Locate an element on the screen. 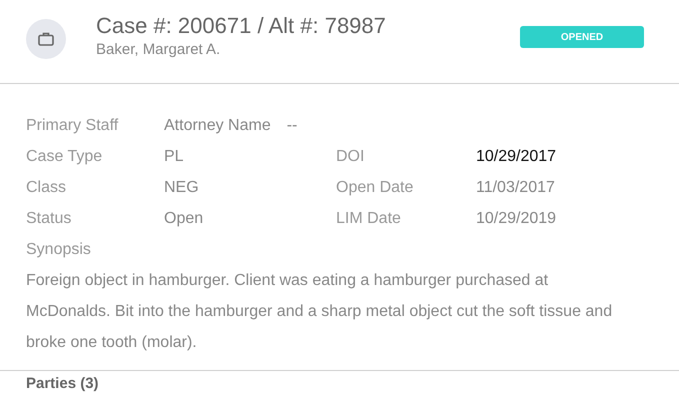 This screenshot has width=679, height=410. field-value: Attorney Name is located at coordinates (217, 126).